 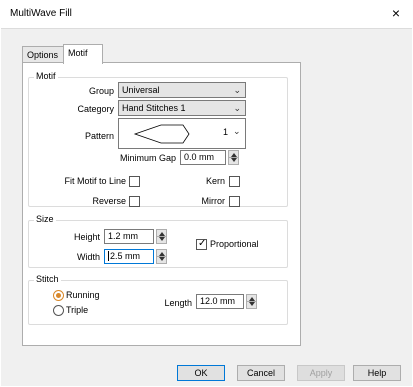 What do you see at coordinates (125, 256) in the screenshot?
I see `width-value: 2.5 mm` at bounding box center [125, 256].